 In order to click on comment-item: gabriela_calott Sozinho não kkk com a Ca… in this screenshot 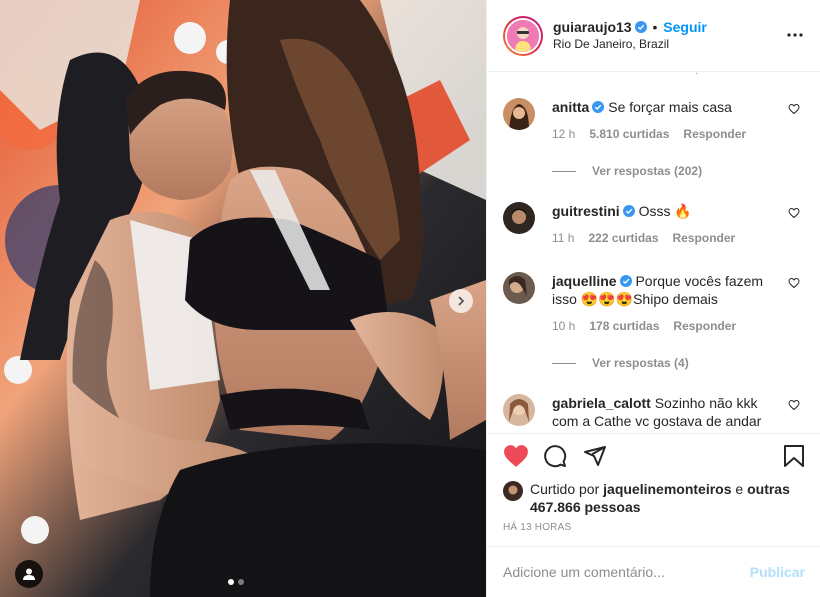, I will do `click(655, 412)`.